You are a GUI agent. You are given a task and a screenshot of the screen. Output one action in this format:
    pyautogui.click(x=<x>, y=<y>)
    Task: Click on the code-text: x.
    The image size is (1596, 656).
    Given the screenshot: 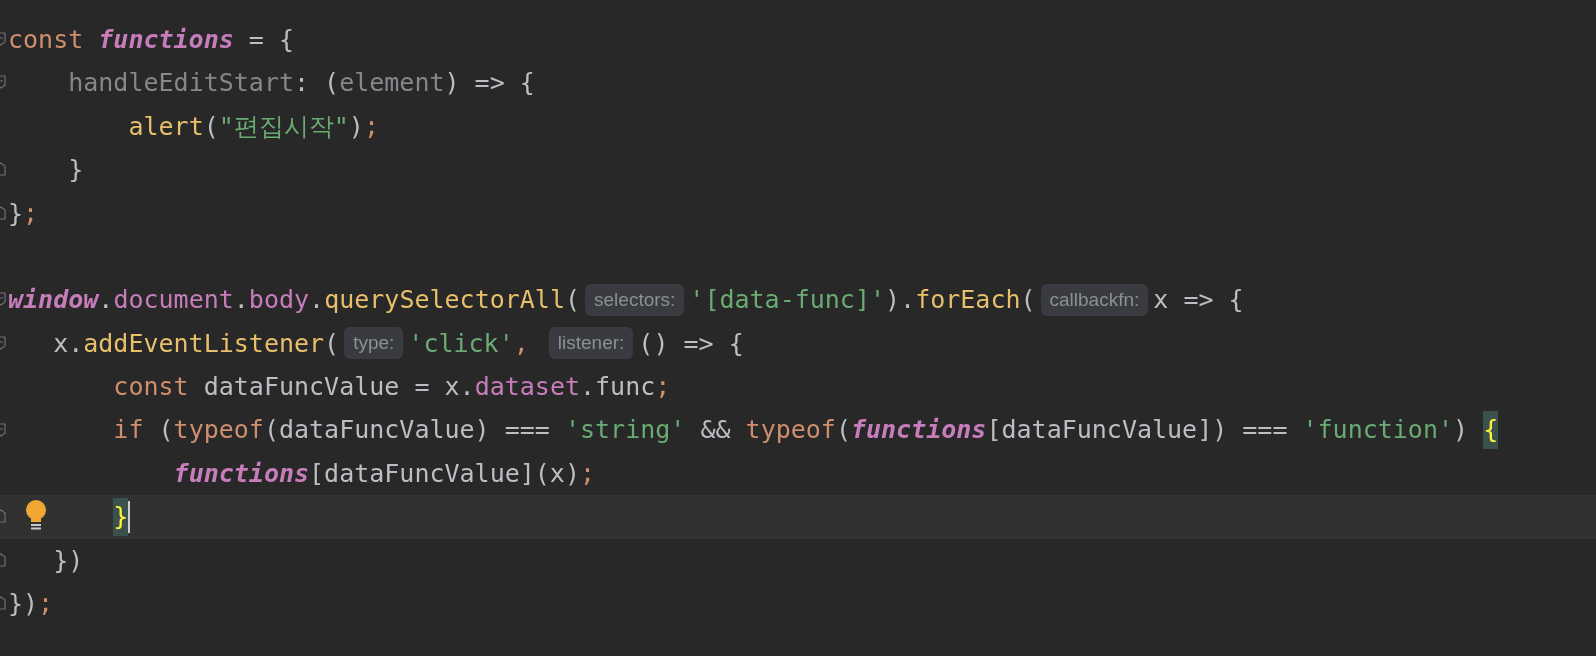 What is the action you would take?
    pyautogui.click(x=68, y=343)
    